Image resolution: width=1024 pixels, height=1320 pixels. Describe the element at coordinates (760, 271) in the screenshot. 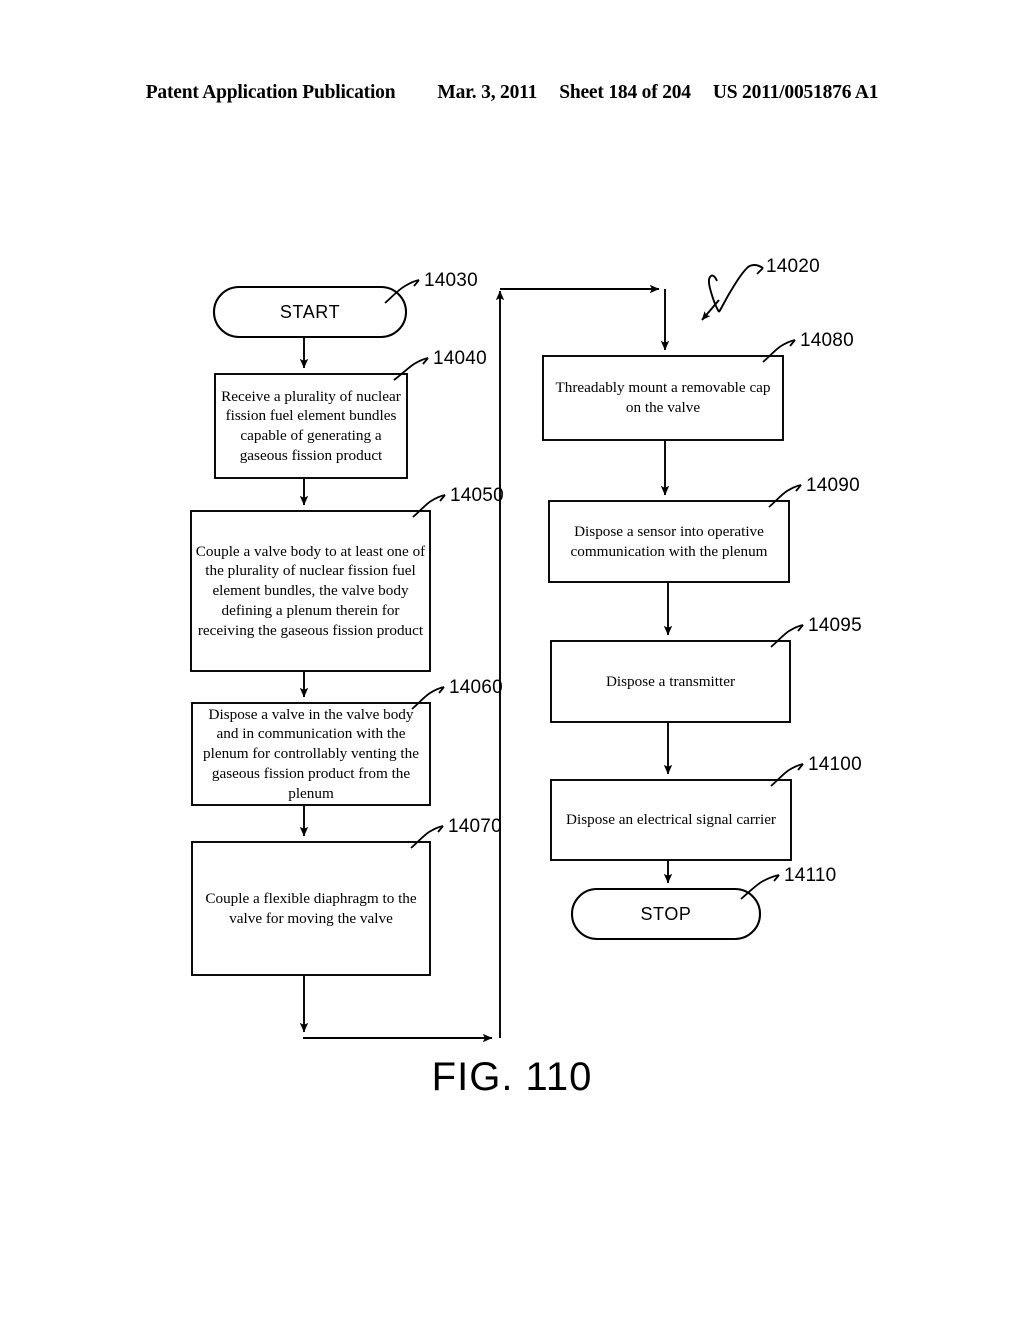

I see `leader-14020-tick` at that location.